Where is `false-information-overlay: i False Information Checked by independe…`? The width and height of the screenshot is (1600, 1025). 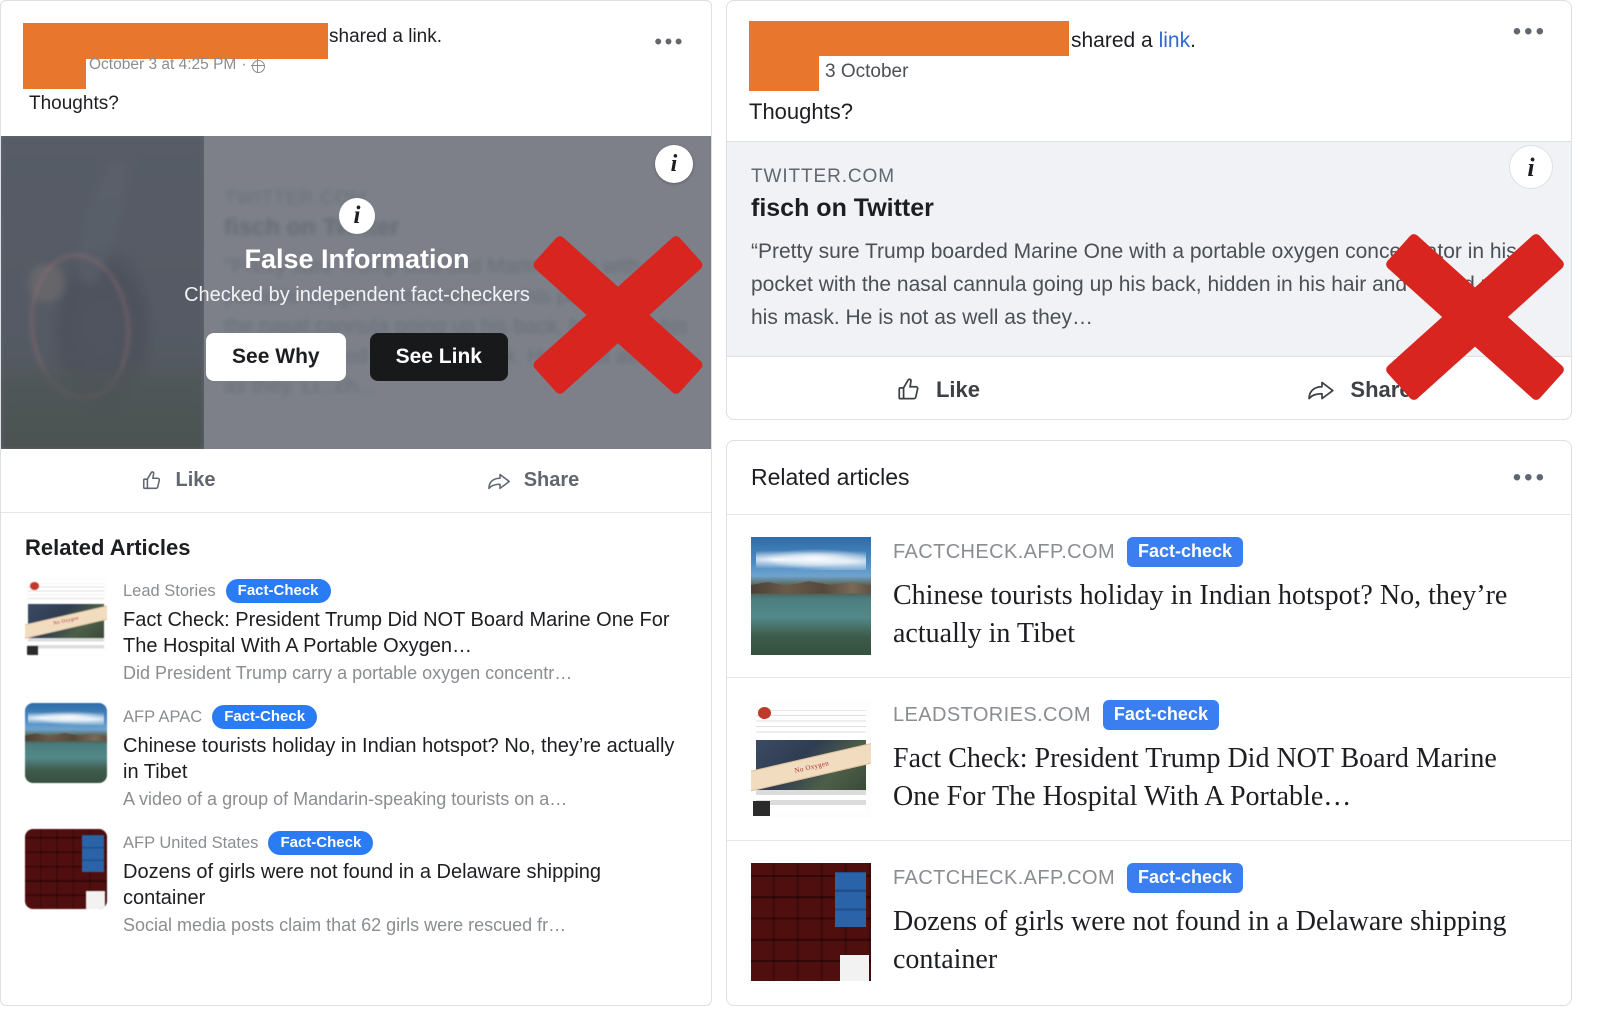 false-information-overlay: i False Information Checked by independe… is located at coordinates (356, 292).